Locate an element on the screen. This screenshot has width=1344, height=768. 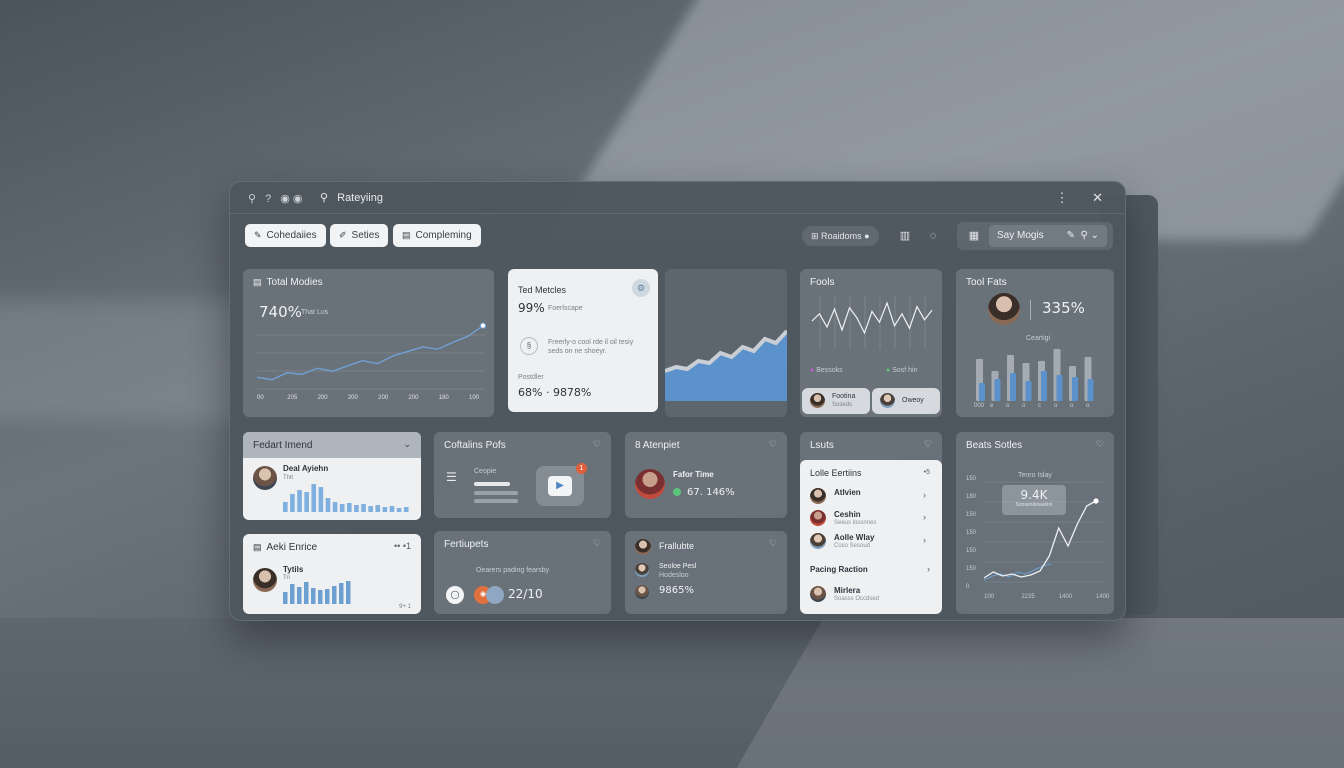
chip-label: Cohedaiies is located at coordinates (291, 235).